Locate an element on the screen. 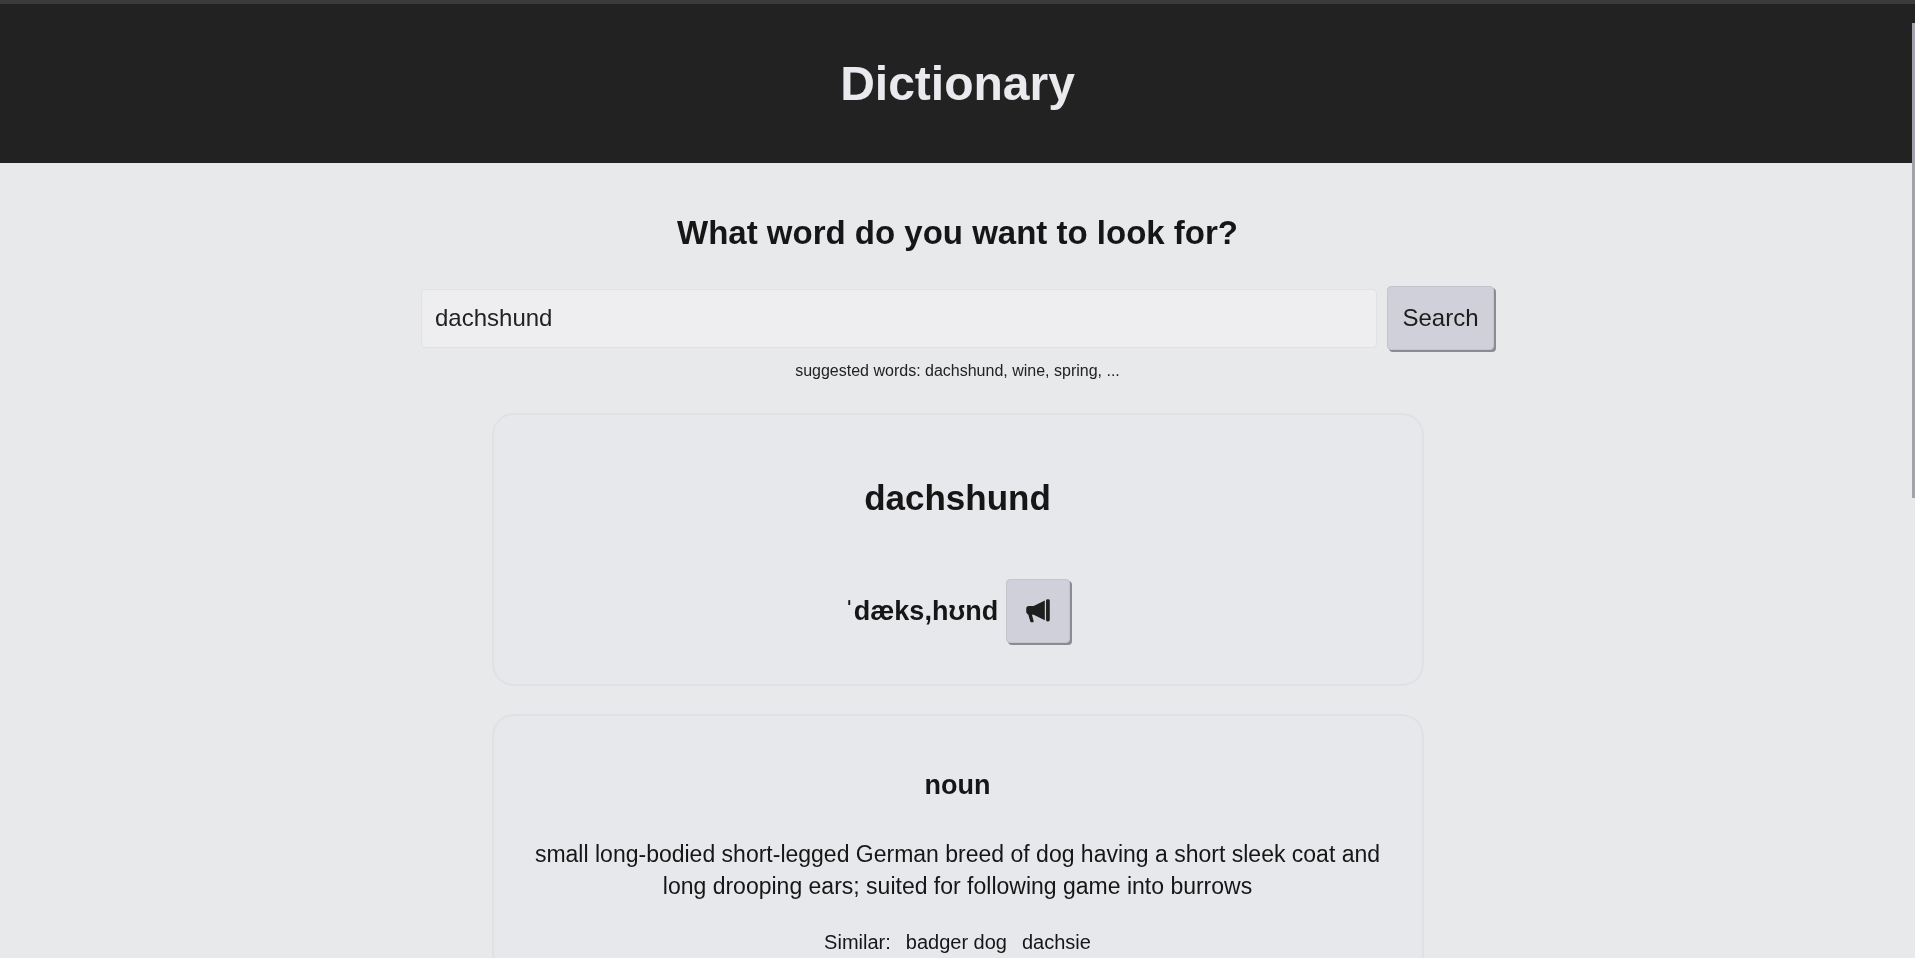 The image size is (1915, 958). similar-word: badger dog is located at coordinates (956, 942).